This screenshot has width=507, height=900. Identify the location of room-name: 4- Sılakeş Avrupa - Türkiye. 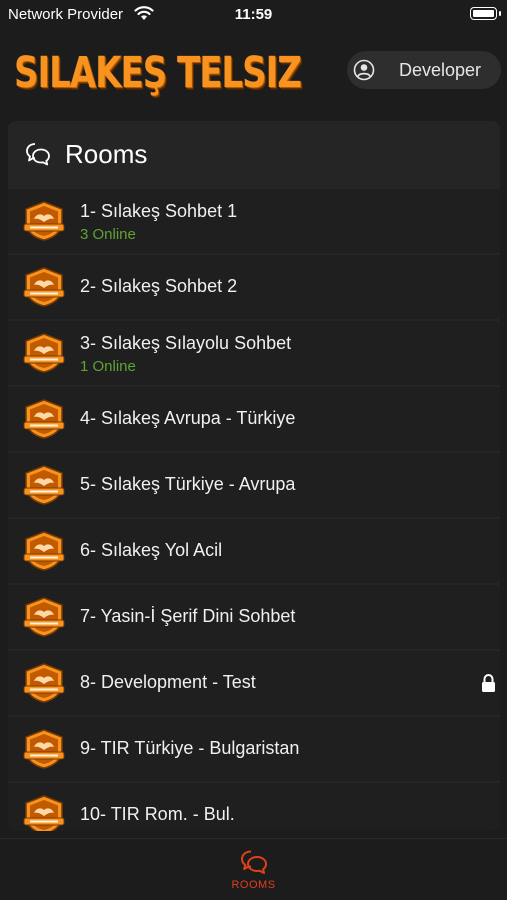
(188, 418).